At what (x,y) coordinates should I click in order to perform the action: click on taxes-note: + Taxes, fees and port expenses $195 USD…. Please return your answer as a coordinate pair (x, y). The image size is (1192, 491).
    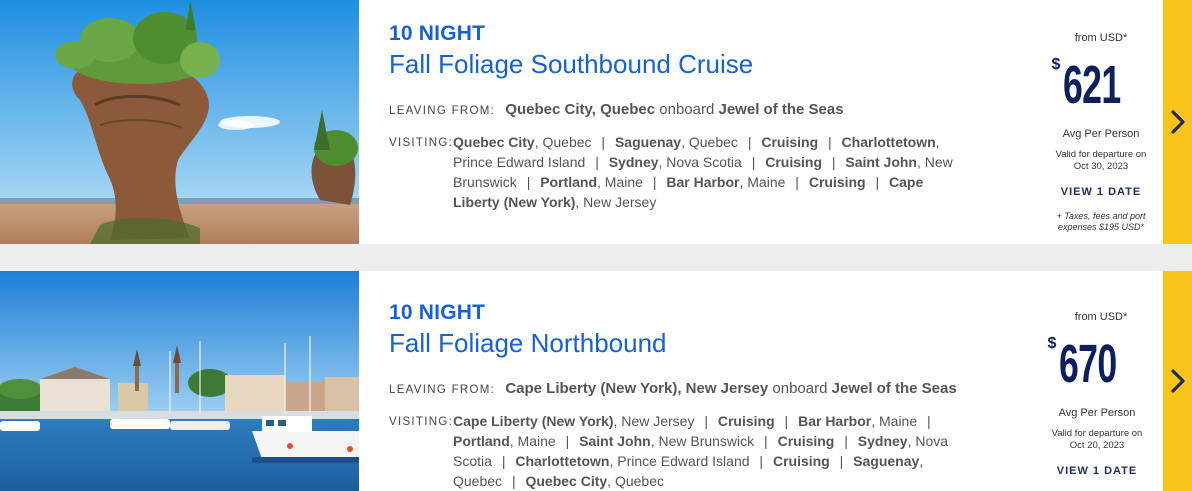
    Looking at the image, I should click on (1101, 222).